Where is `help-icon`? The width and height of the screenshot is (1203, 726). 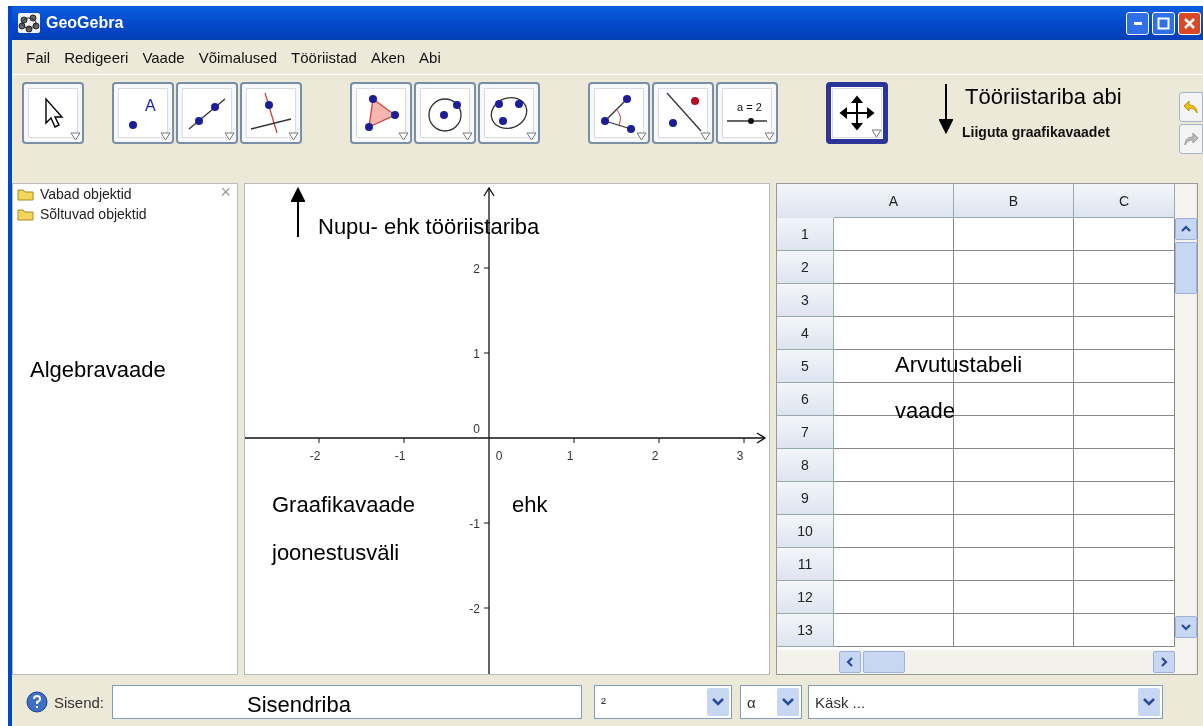 help-icon is located at coordinates (37, 702).